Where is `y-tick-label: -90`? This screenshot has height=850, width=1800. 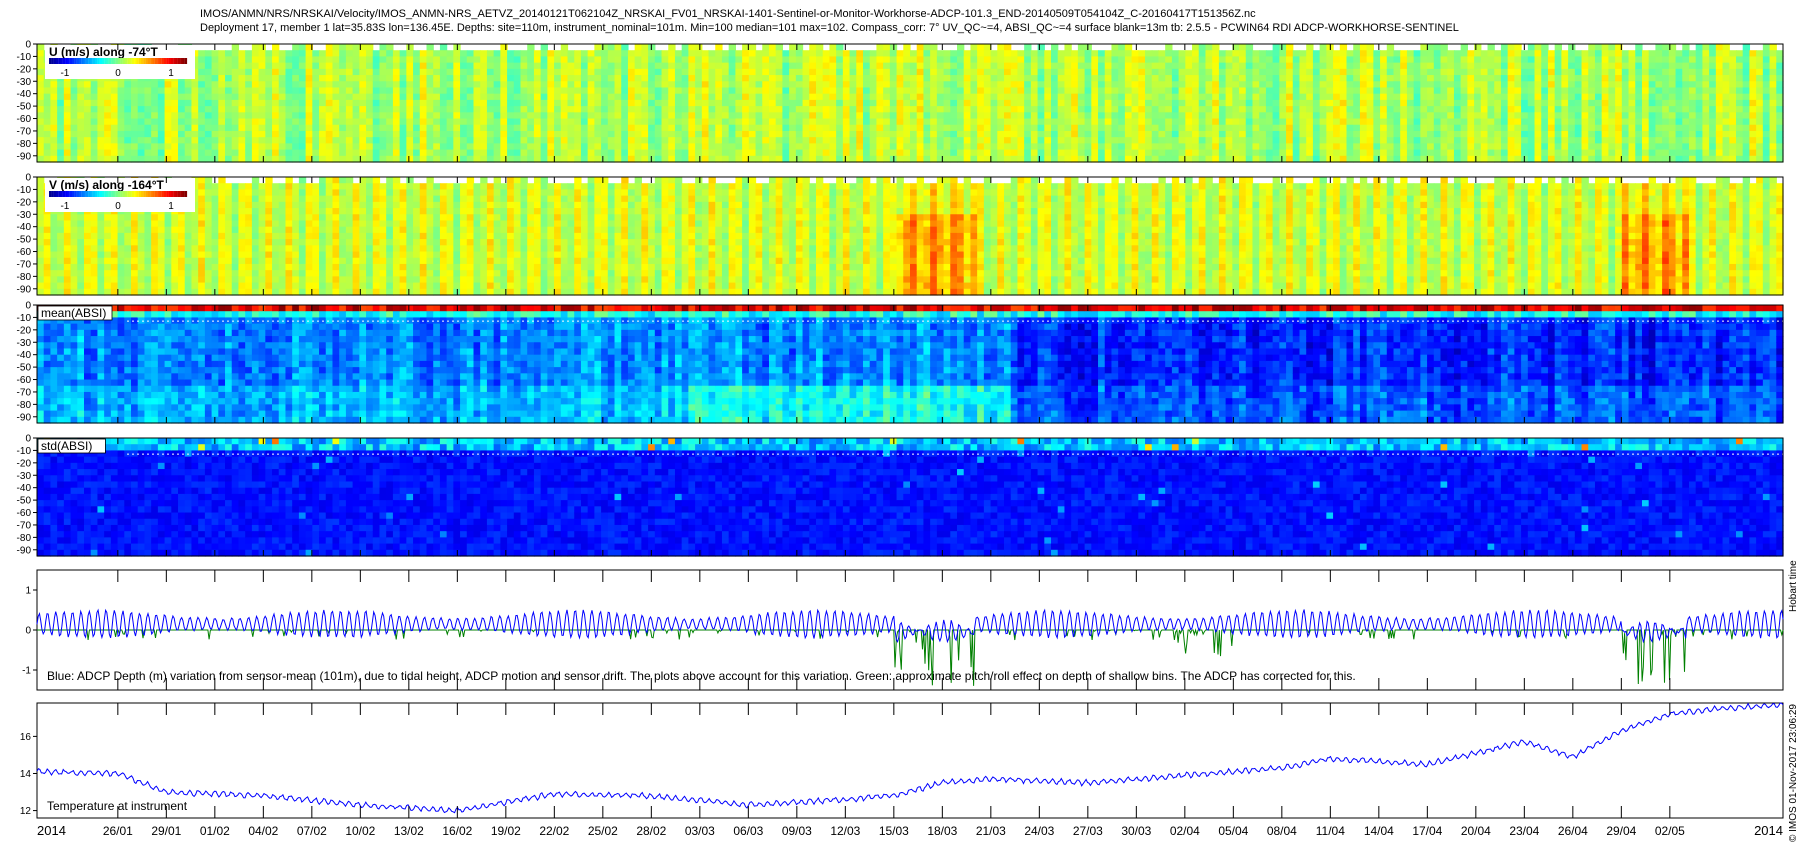 y-tick-label: -90 is located at coordinates (24, 156).